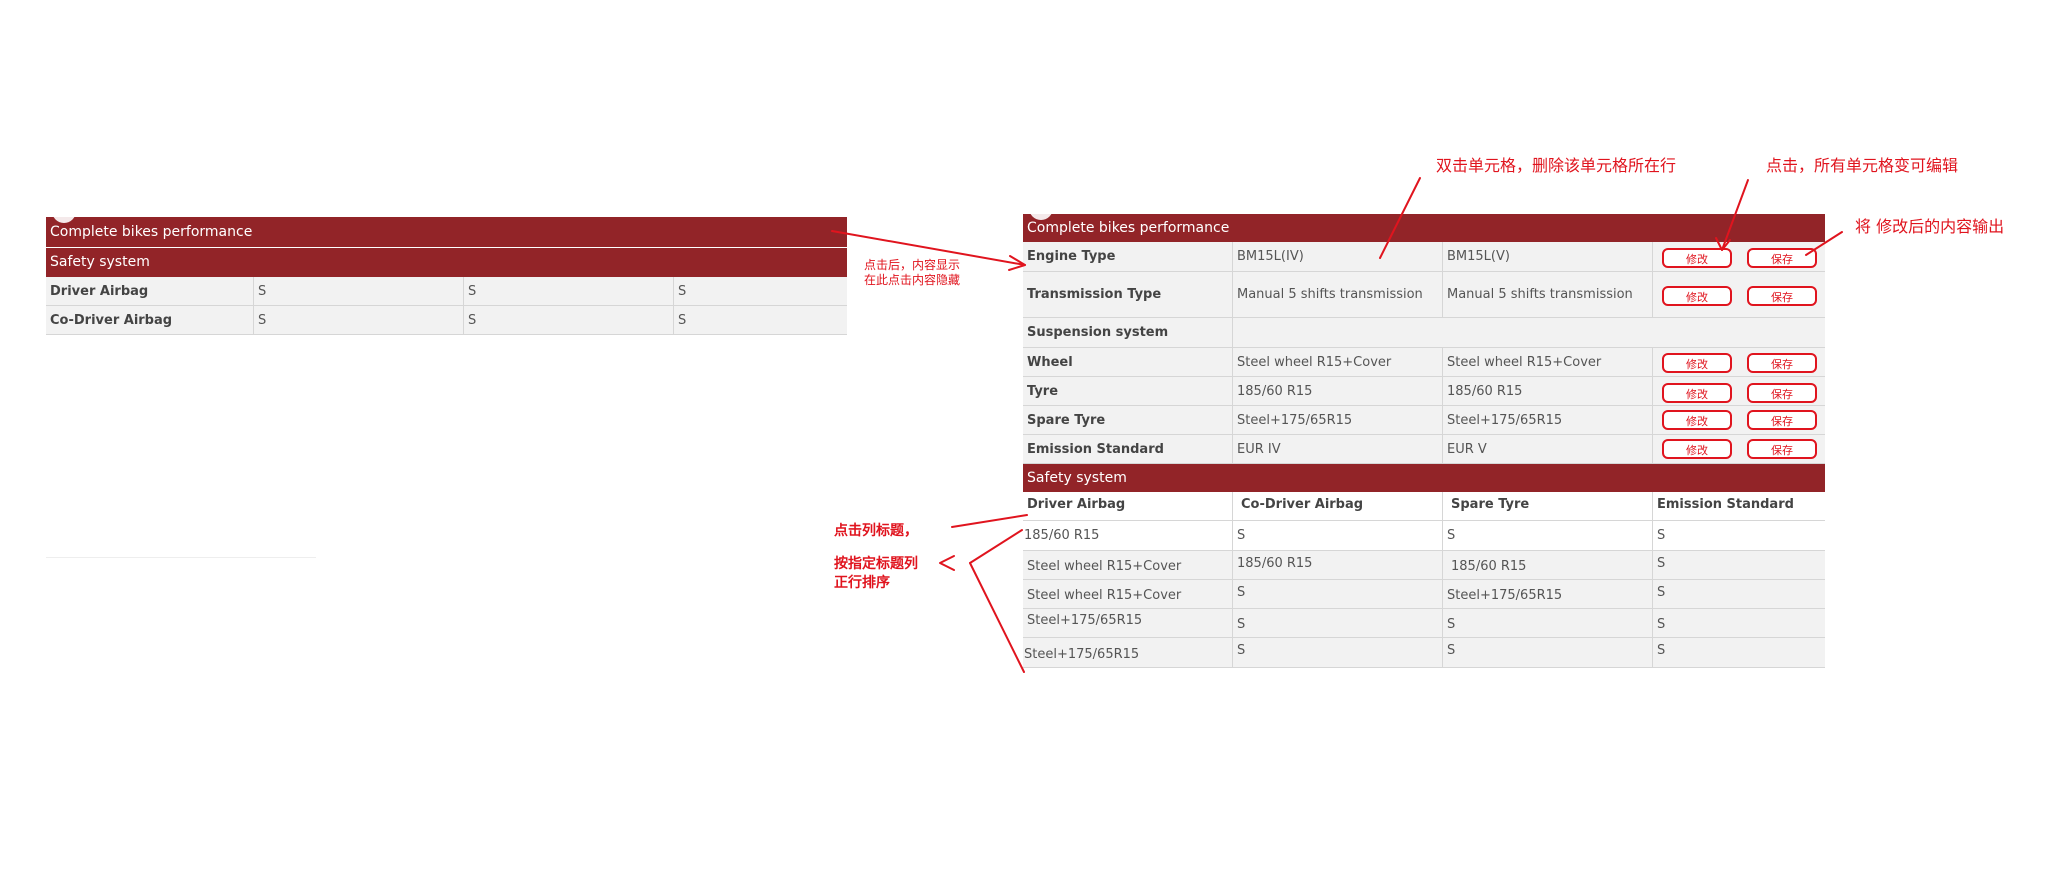 This screenshot has height=880, width=2066. I want to click on arrow-sort-b, so click(997, 617).